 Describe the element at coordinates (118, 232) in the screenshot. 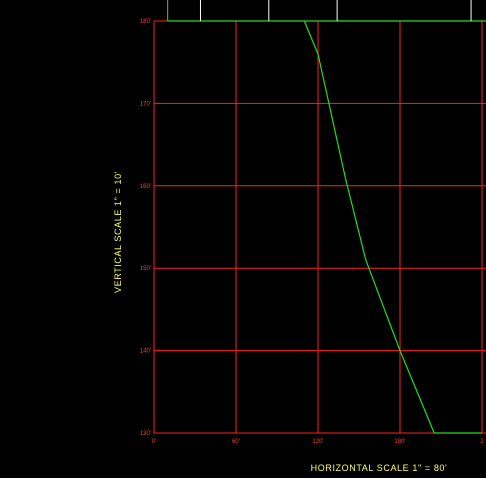

I see `vertical-scale-label: VERTICAL SCALE 1" = 10'` at that location.